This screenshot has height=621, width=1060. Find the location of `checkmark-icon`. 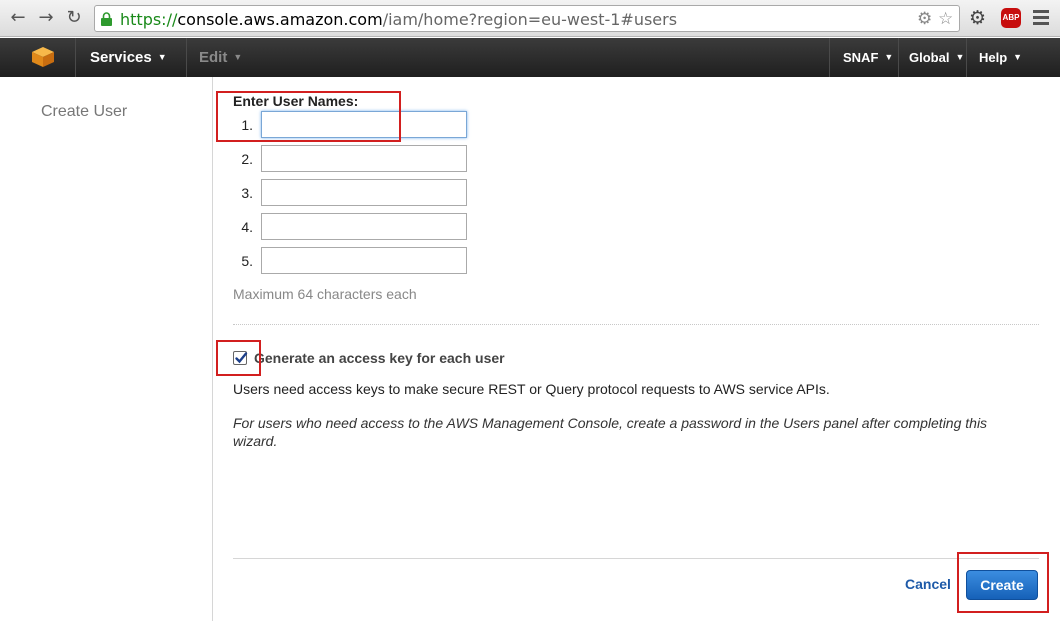

checkmark-icon is located at coordinates (241, 358).